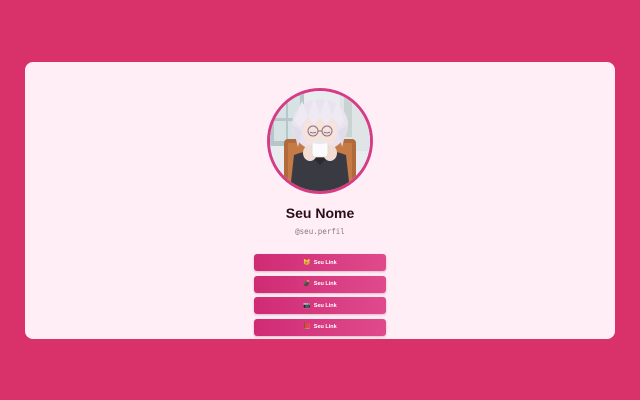 The image size is (640, 400). What do you see at coordinates (307, 327) in the screenshot?
I see `book-emoji-icon: 📕` at bounding box center [307, 327].